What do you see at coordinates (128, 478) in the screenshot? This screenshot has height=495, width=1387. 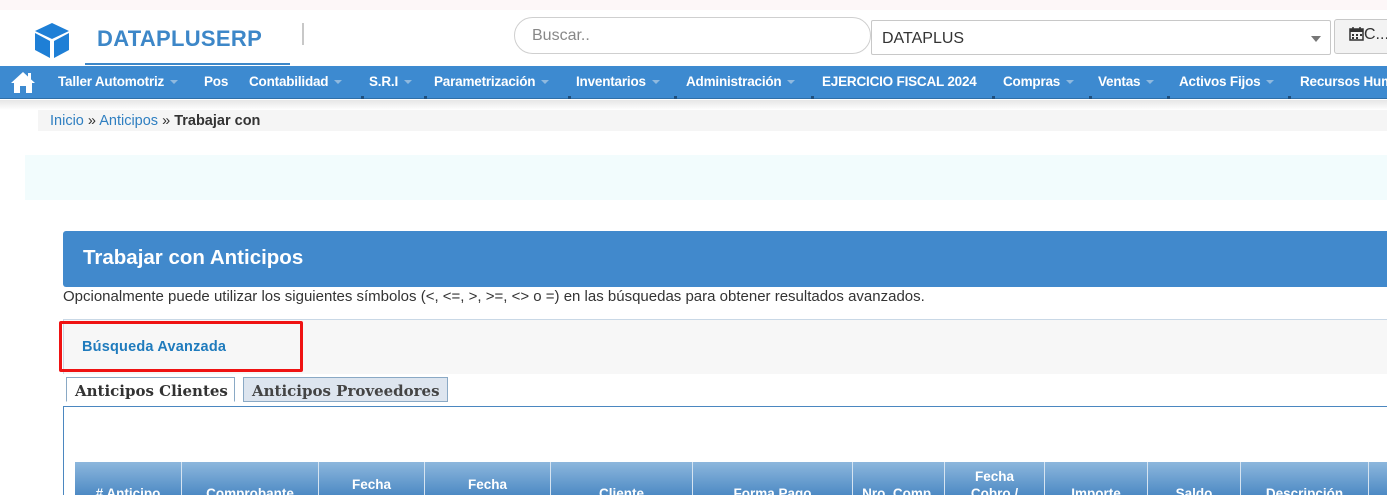 I see `column-header-anticipo: # Anticipo` at bounding box center [128, 478].